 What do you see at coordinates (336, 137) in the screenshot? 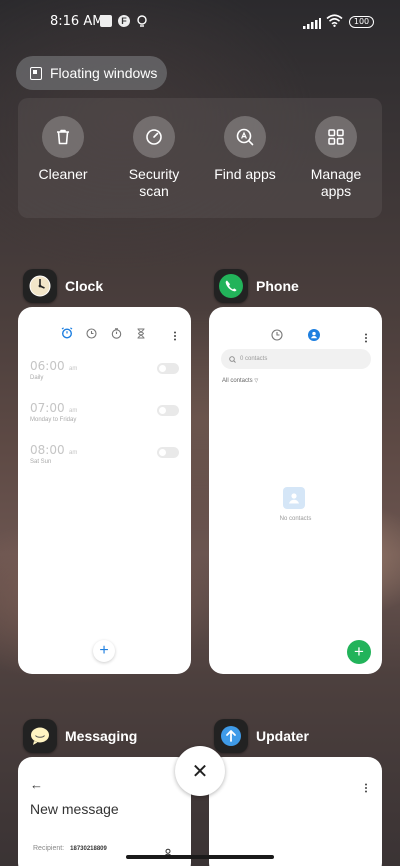
I see `grid-icon` at bounding box center [336, 137].